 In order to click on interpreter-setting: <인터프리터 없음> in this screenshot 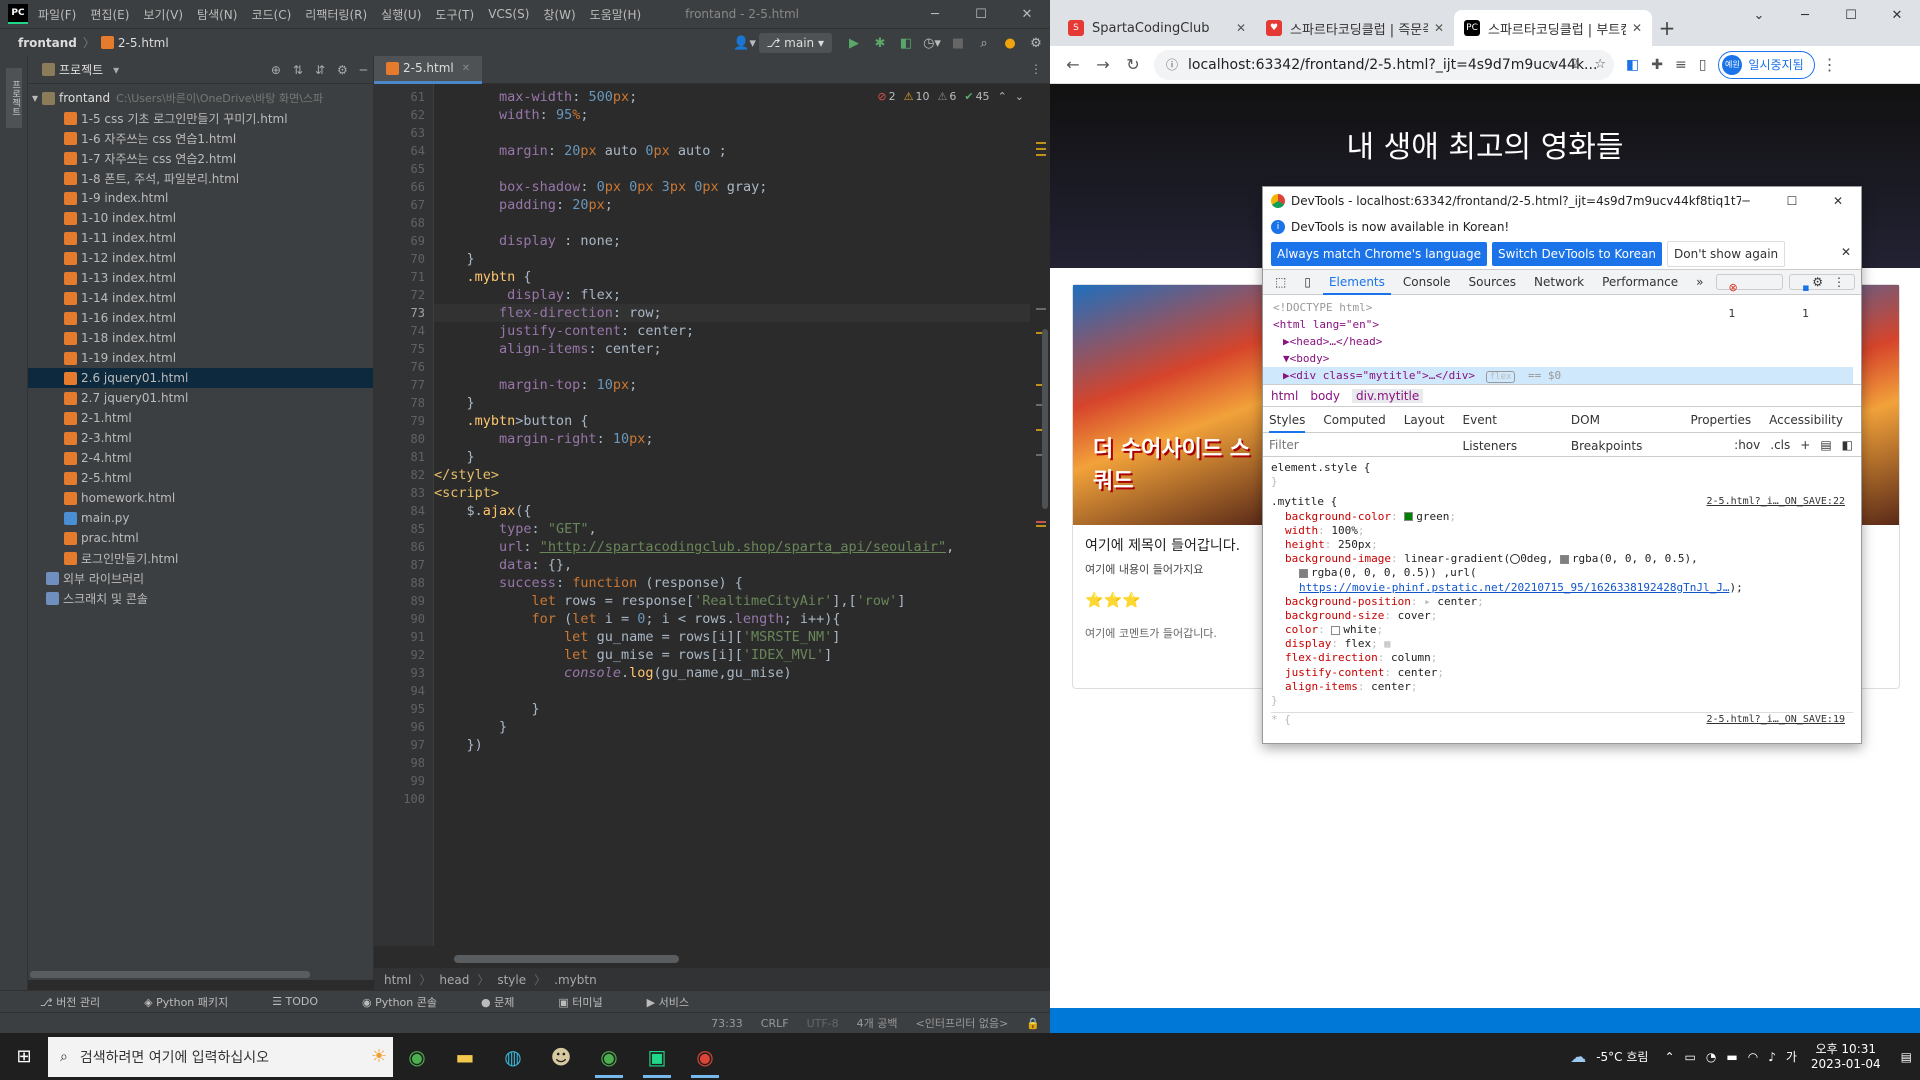, I will do `click(962, 1023)`.